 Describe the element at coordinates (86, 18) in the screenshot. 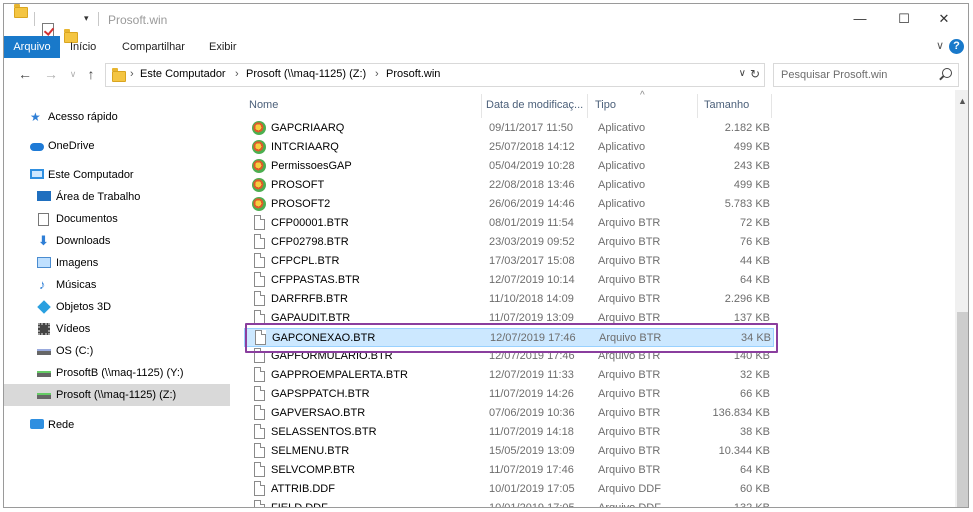

I see `customize-quick-access-icon: ▾` at that location.